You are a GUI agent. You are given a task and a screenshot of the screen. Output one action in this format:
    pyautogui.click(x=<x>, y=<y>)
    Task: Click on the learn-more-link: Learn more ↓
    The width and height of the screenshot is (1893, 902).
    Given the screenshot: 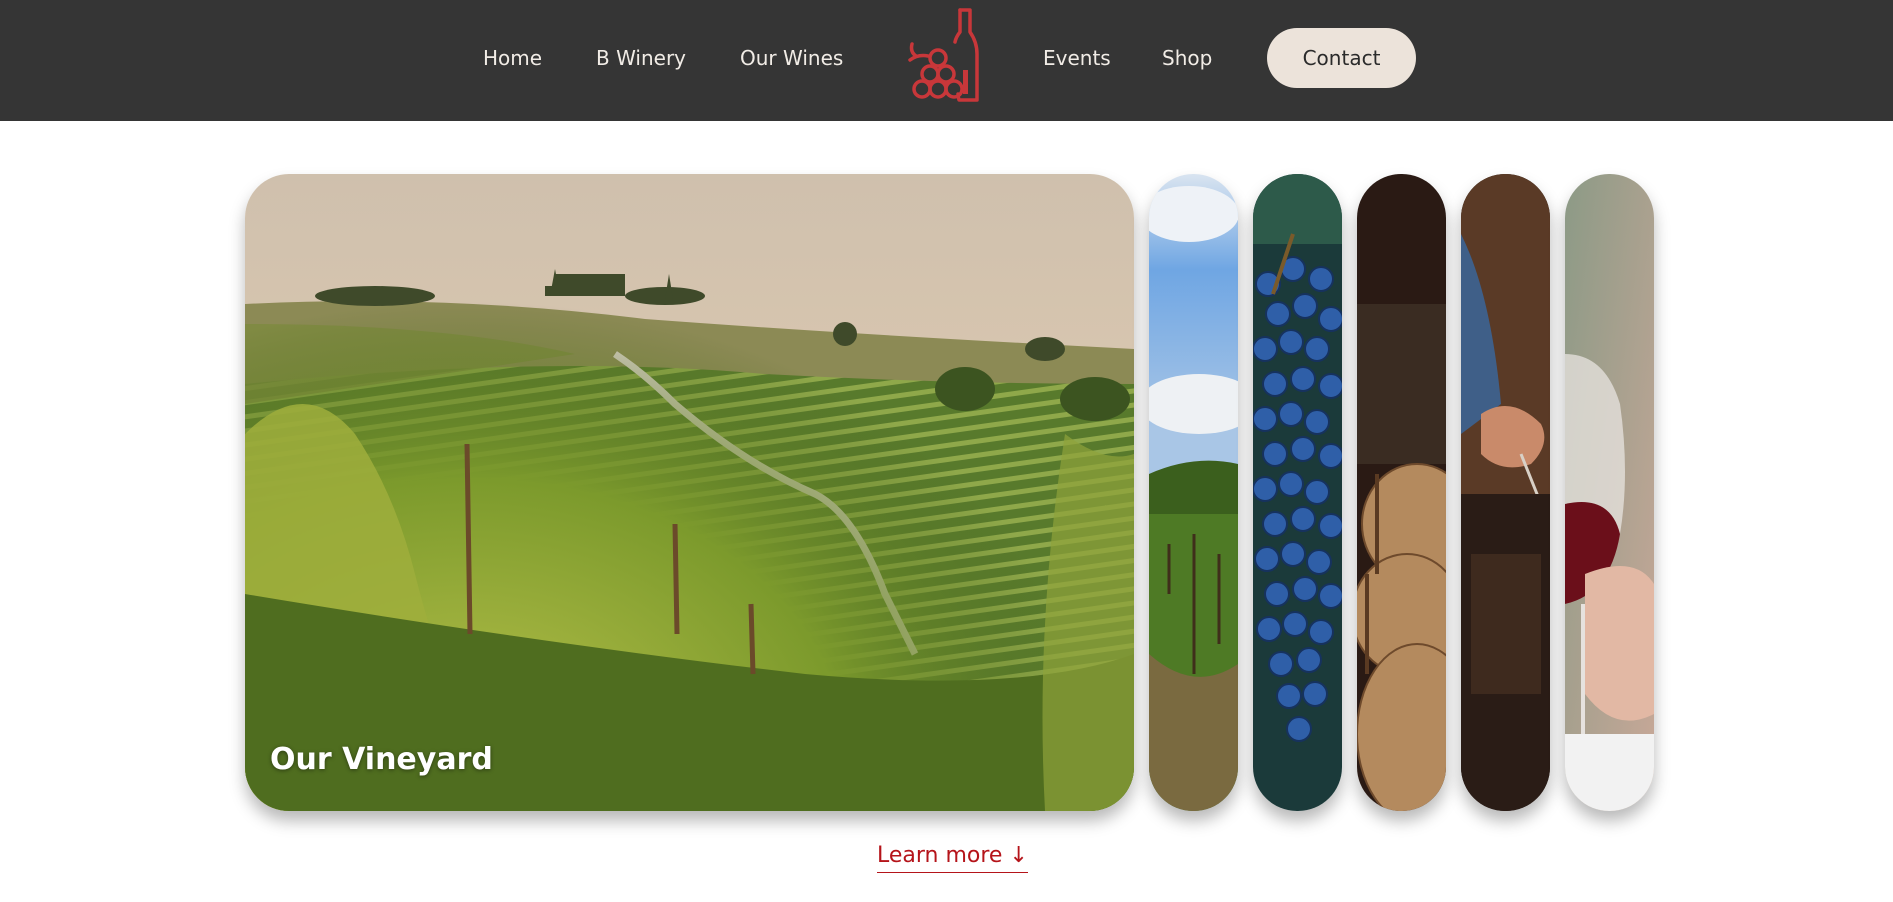 What is the action you would take?
    pyautogui.click(x=952, y=857)
    